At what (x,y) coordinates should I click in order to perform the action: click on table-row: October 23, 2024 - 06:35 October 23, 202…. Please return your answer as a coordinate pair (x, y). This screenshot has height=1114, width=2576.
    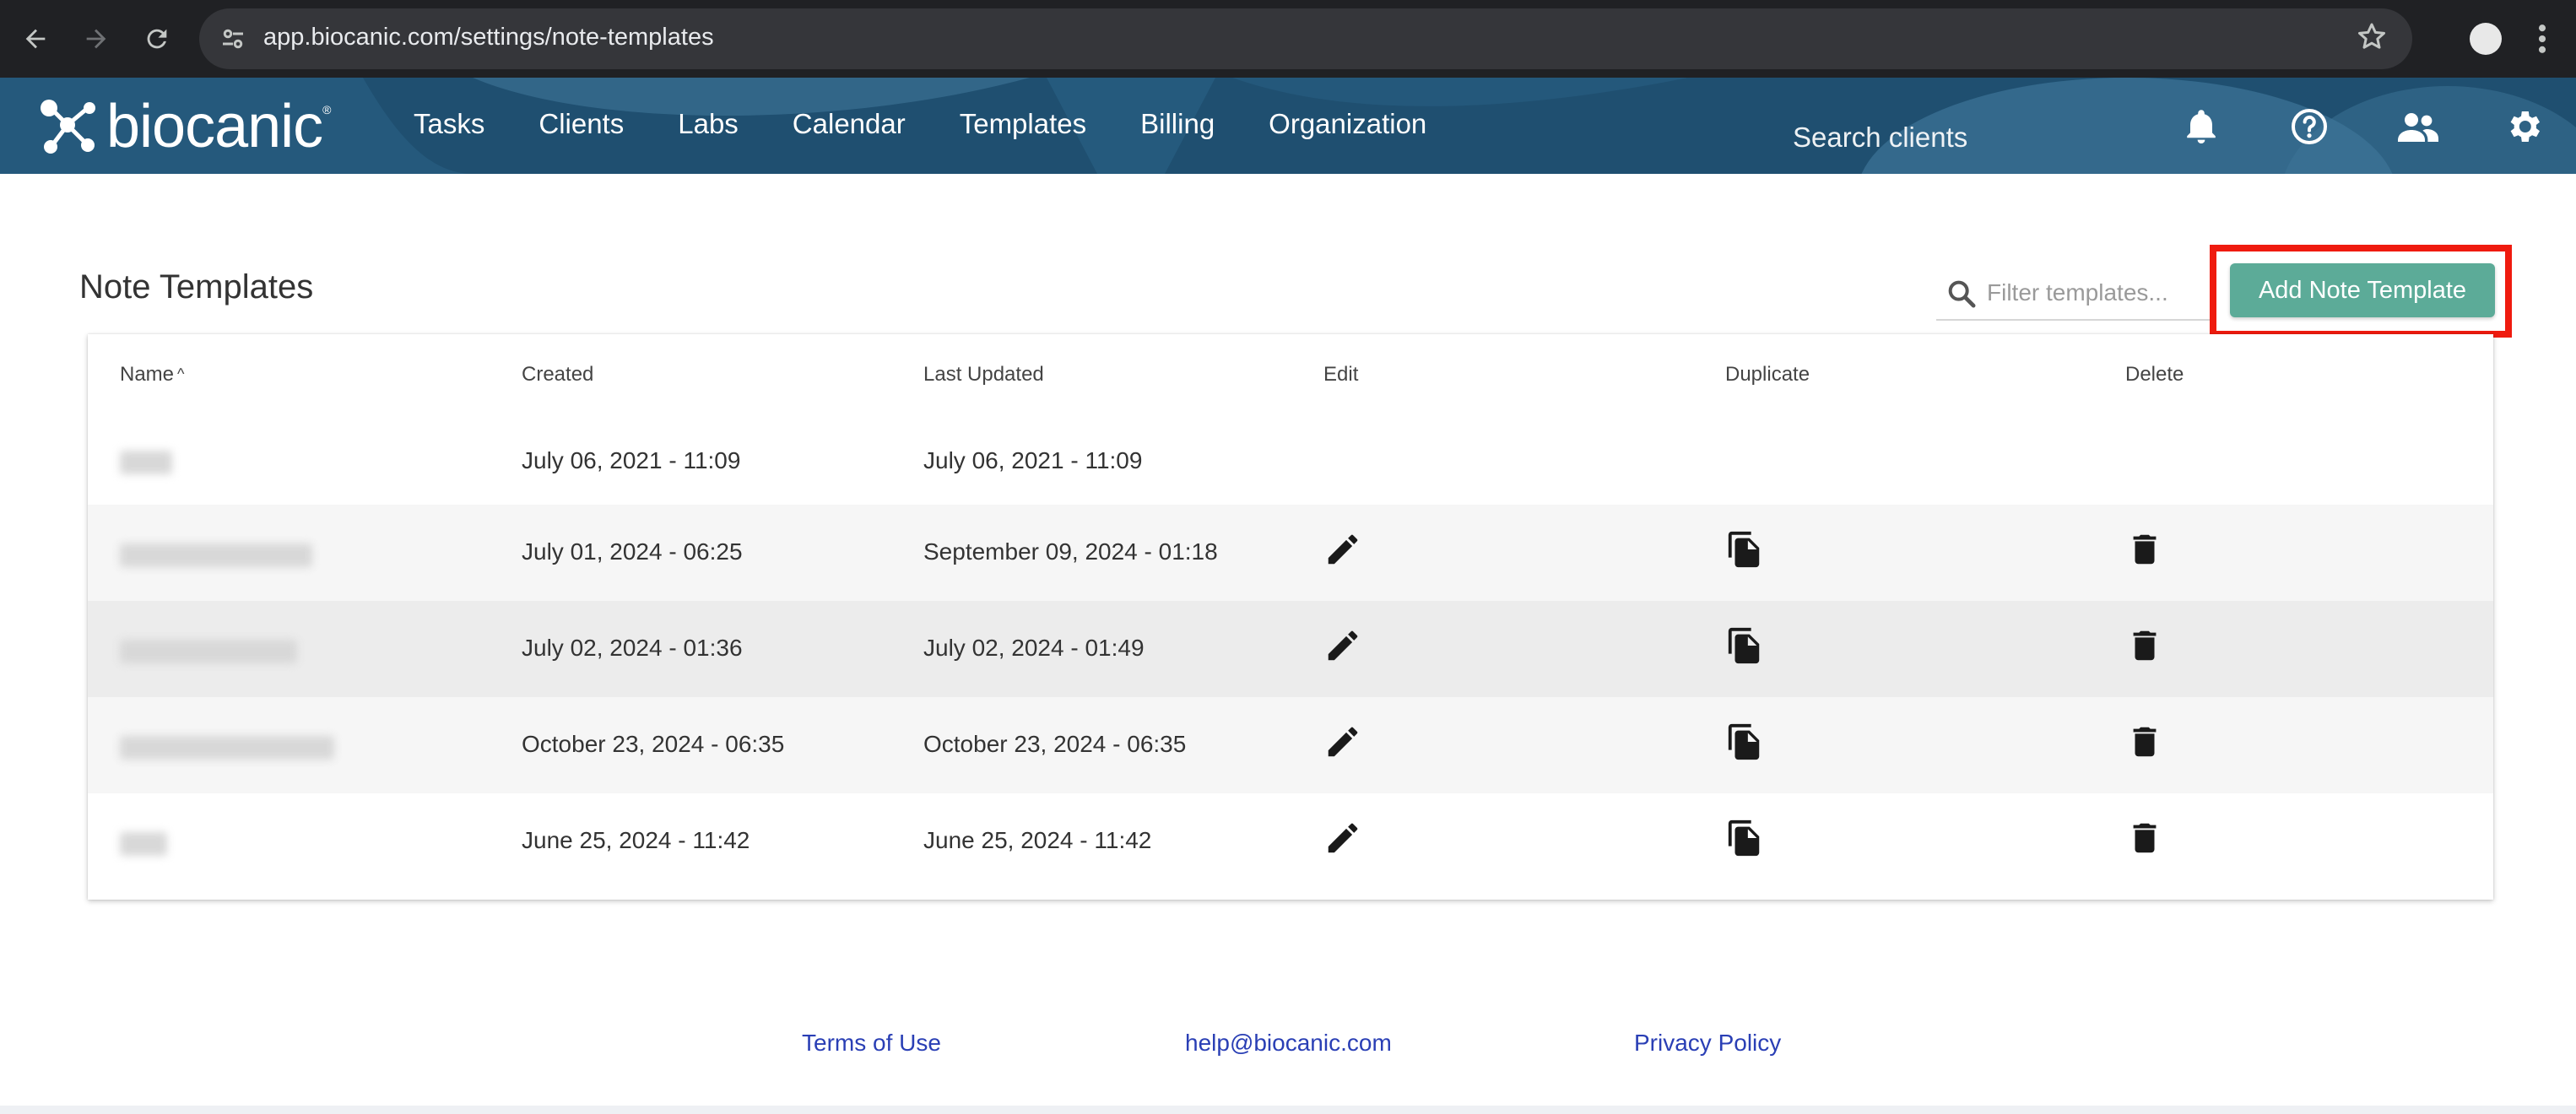
    Looking at the image, I should click on (1290, 745).